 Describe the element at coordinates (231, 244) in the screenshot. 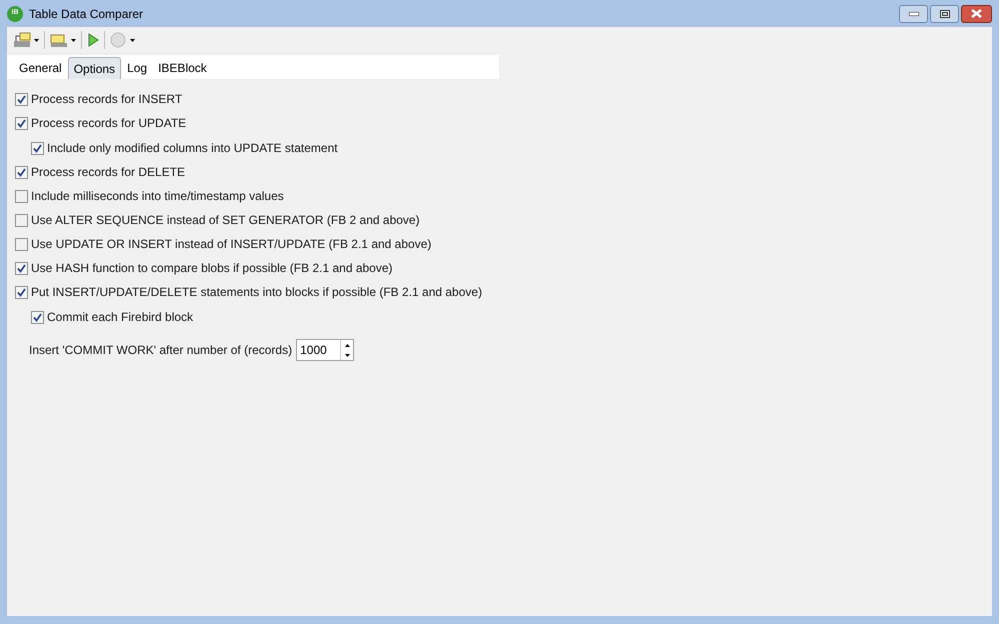

I see `checkbox-label: Use UPDATE OR INSERT instead of INSERT/UPDATE (FB 2.1 and above)` at that location.